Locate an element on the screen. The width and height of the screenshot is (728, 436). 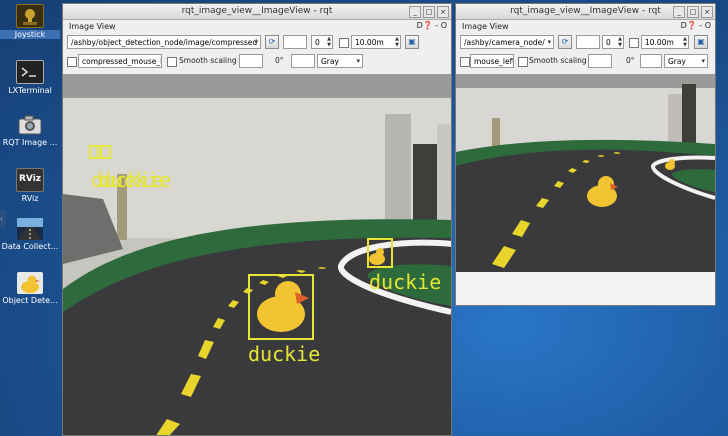
detection-label-main: duckie is located at coordinates (284, 354).